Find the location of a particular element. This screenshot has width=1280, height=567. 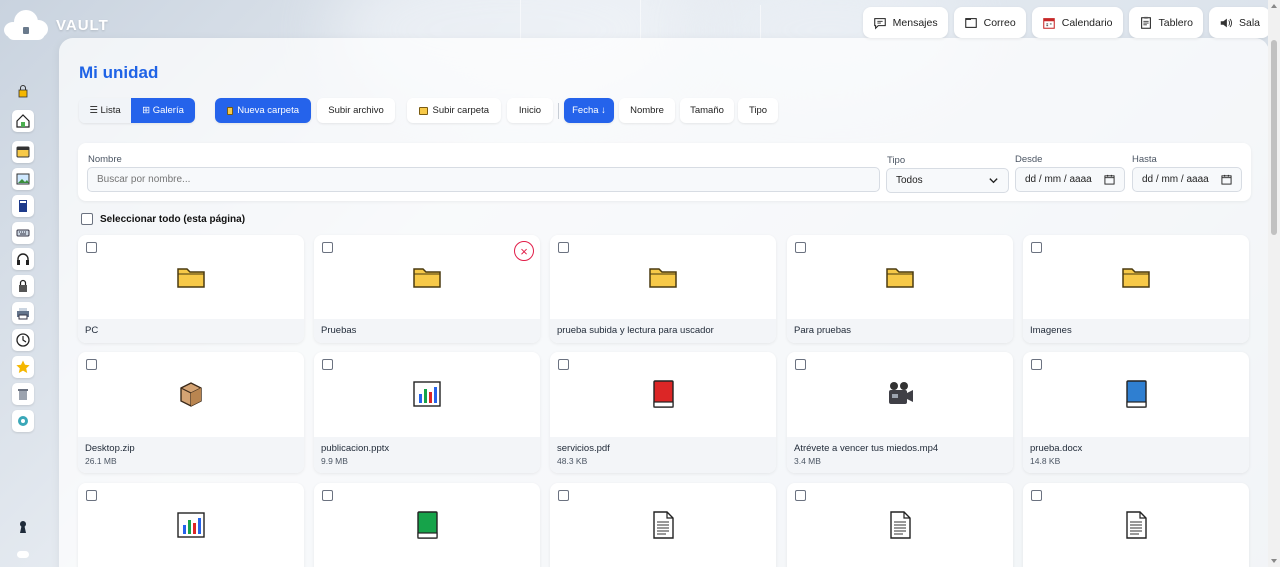

lock-user-icon is located at coordinates (23, 91).